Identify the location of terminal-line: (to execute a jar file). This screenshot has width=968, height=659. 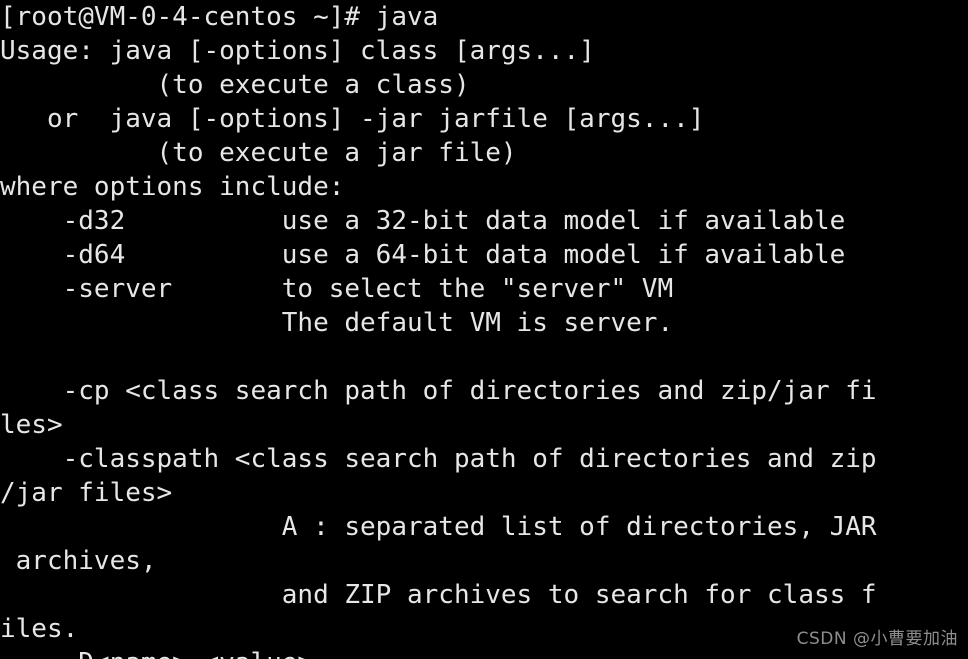
(258, 153).